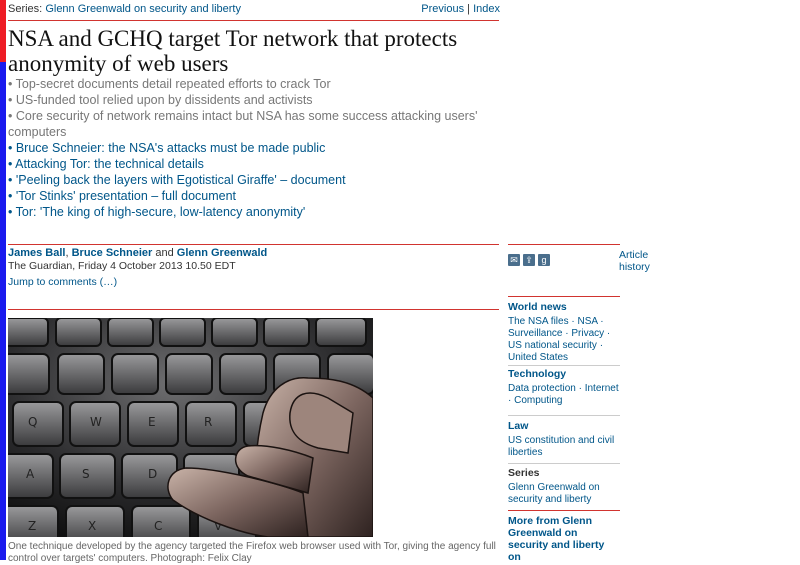 The height and width of the screenshot is (565, 800). I want to click on author-link: James Ball, so click(36, 253).